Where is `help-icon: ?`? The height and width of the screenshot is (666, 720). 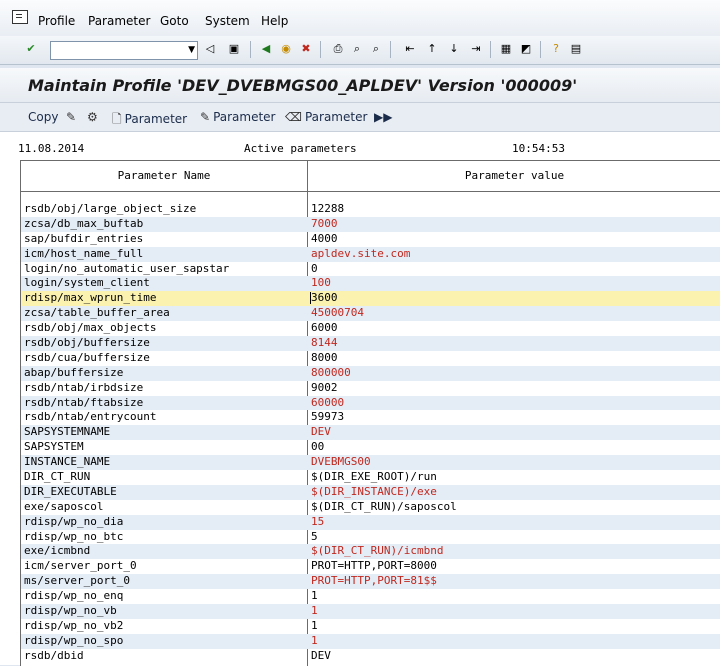
help-icon: ? is located at coordinates (556, 49).